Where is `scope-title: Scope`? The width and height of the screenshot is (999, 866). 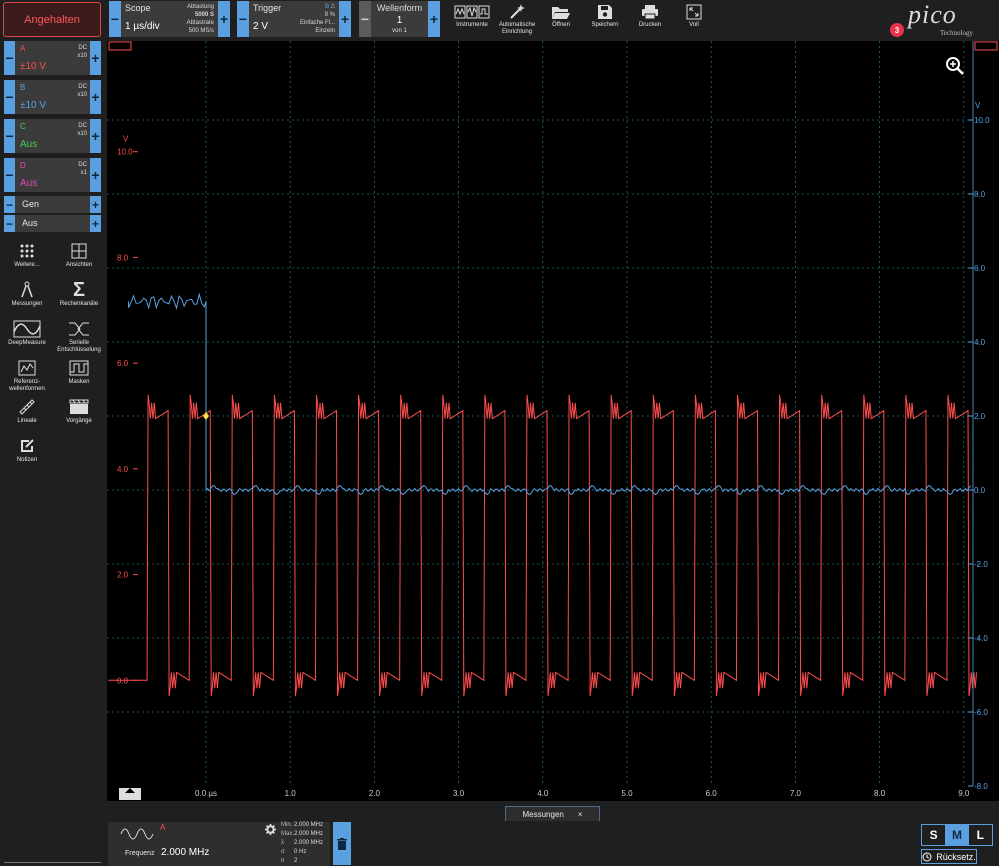 scope-title: Scope is located at coordinates (138, 8).